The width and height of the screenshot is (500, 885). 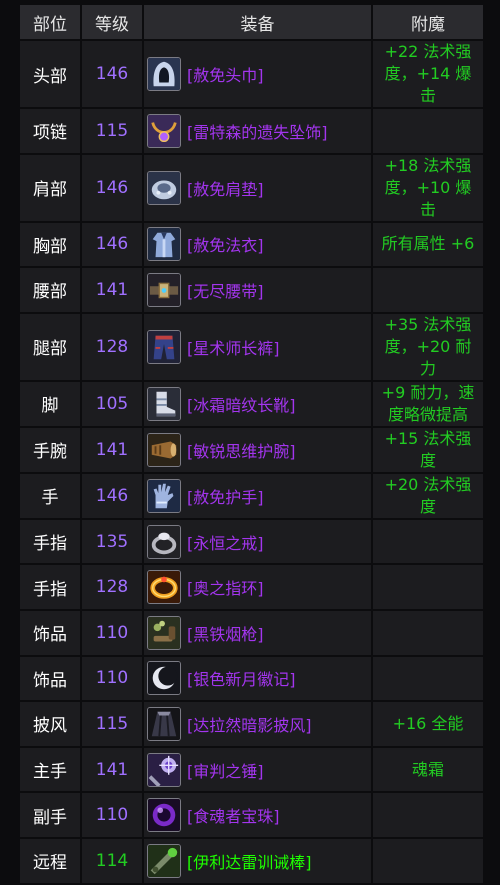 I want to click on slot-cell: 腿部, so click(x=50, y=346).